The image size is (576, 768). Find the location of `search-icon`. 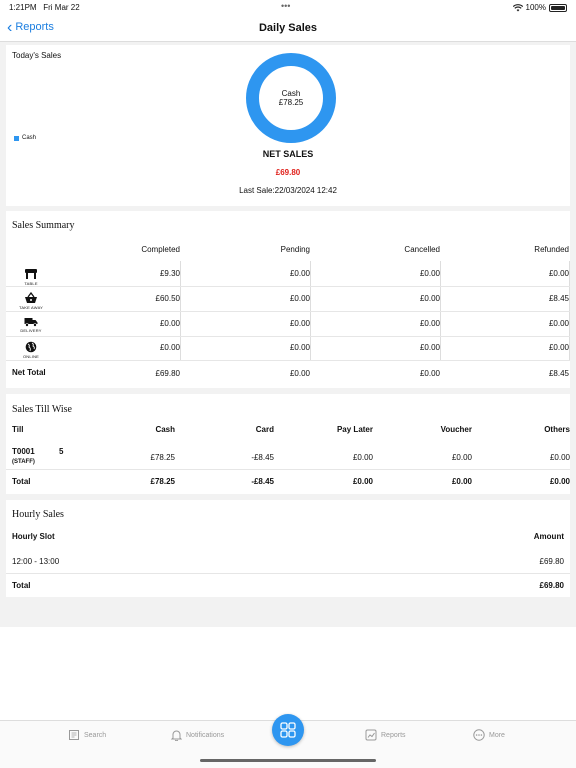

search-icon is located at coordinates (74, 735).